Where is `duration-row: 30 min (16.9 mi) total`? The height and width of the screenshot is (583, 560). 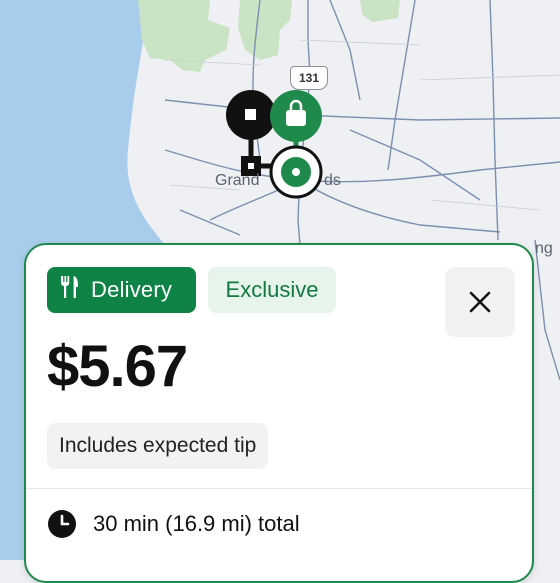
duration-row: 30 min (16.9 mi) total is located at coordinates (173, 524).